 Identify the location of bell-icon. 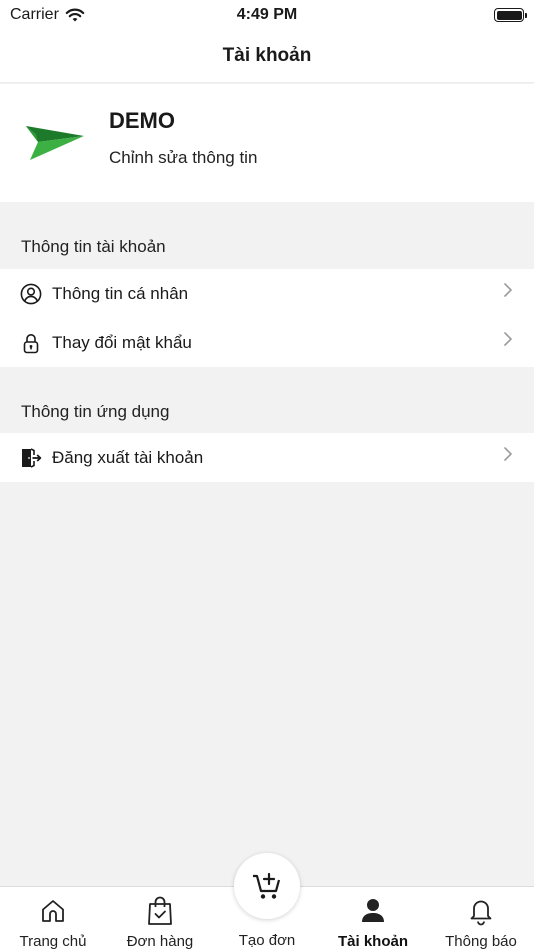
(481, 911).